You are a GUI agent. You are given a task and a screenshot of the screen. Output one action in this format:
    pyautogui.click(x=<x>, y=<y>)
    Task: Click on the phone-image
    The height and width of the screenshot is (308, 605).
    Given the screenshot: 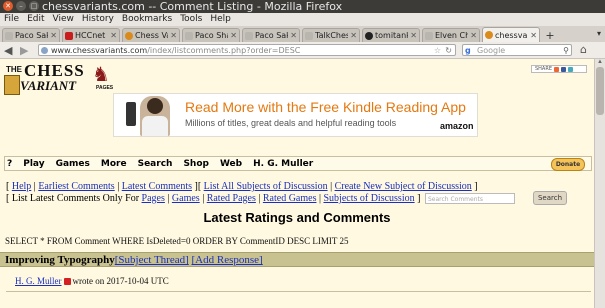 What is the action you would take?
    pyautogui.click(x=131, y=114)
    